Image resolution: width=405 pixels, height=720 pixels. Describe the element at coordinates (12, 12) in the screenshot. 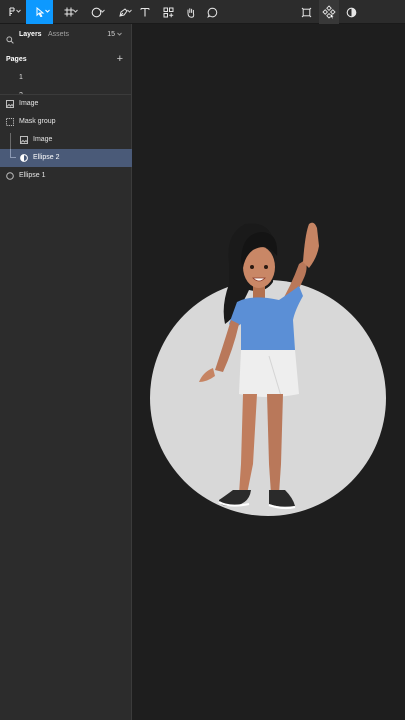

I see `main-menu-button` at that location.